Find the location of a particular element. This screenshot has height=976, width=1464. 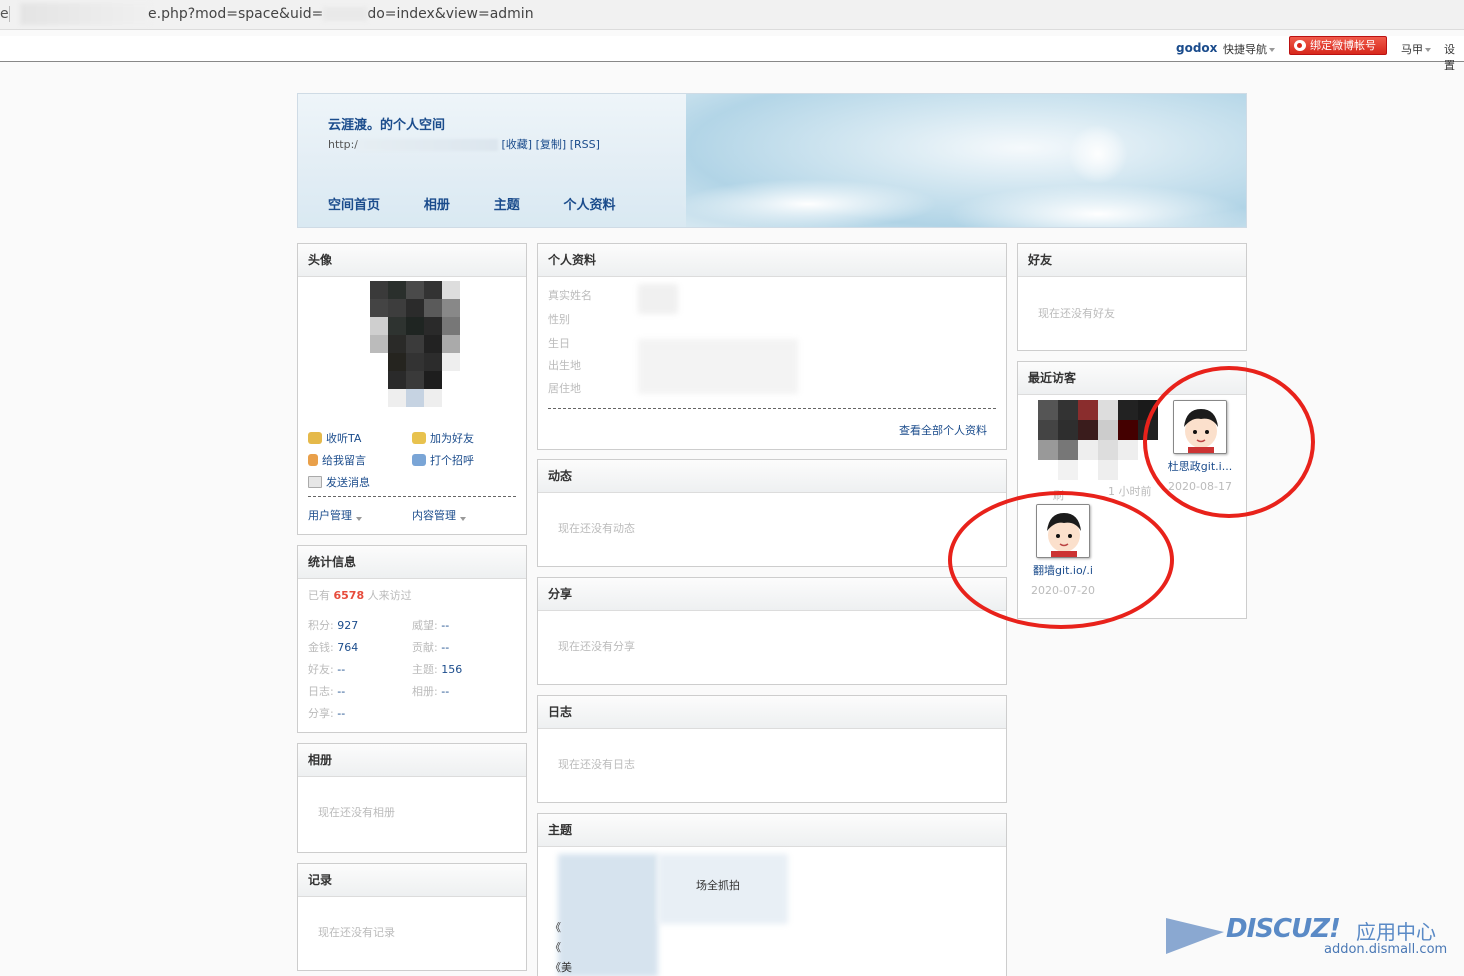

profile-panel: 个人资料 真实姓名 性别 生日 出生地 居住地 查看全部个人资料 is located at coordinates (772, 346).